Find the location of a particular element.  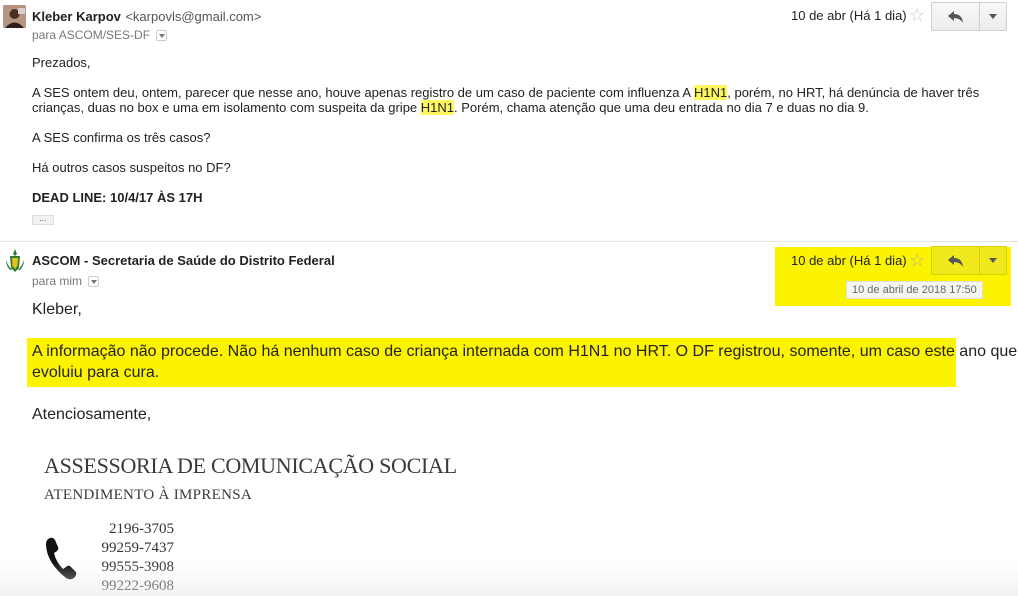

crest-icon is located at coordinates (15, 260).